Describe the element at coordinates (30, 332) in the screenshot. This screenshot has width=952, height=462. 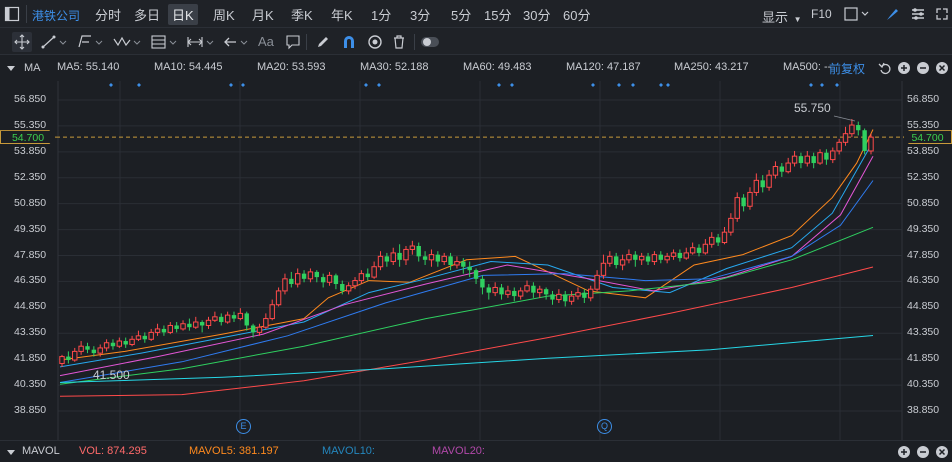
I see `price-tick-l: 43.350` at that location.